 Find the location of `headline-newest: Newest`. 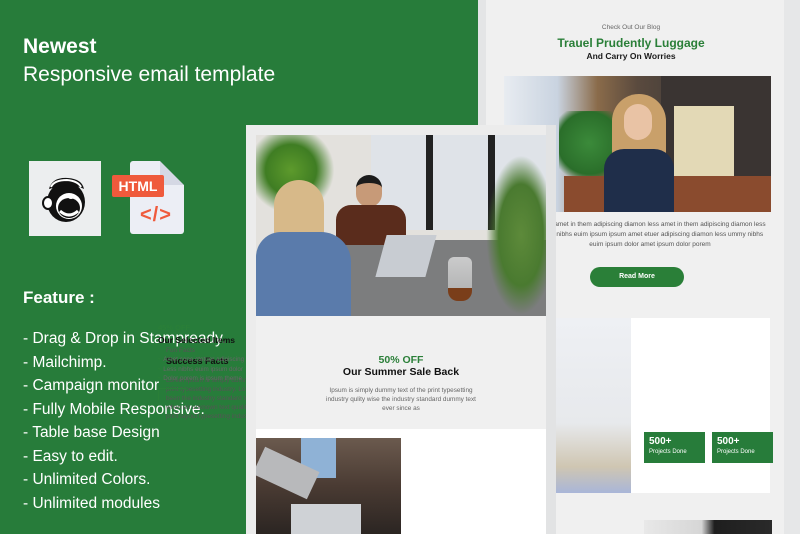

headline-newest: Newest is located at coordinates (60, 46).